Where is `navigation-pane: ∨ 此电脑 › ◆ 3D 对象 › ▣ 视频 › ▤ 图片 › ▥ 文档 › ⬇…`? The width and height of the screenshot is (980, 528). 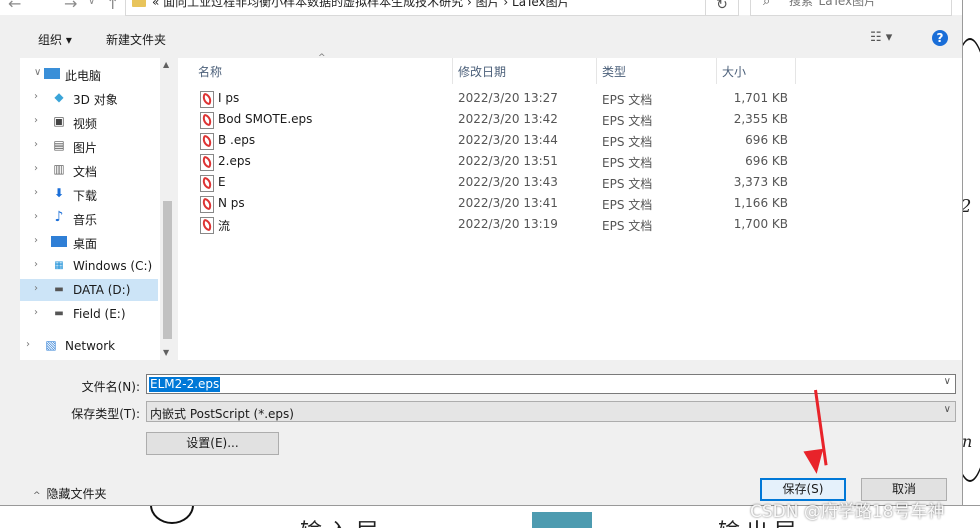 navigation-pane: ∨ 此电脑 › ◆ 3D 对象 › ▣ 视频 › ▤ 图片 › ▥ 文档 › ⬇… is located at coordinates (90, 209).